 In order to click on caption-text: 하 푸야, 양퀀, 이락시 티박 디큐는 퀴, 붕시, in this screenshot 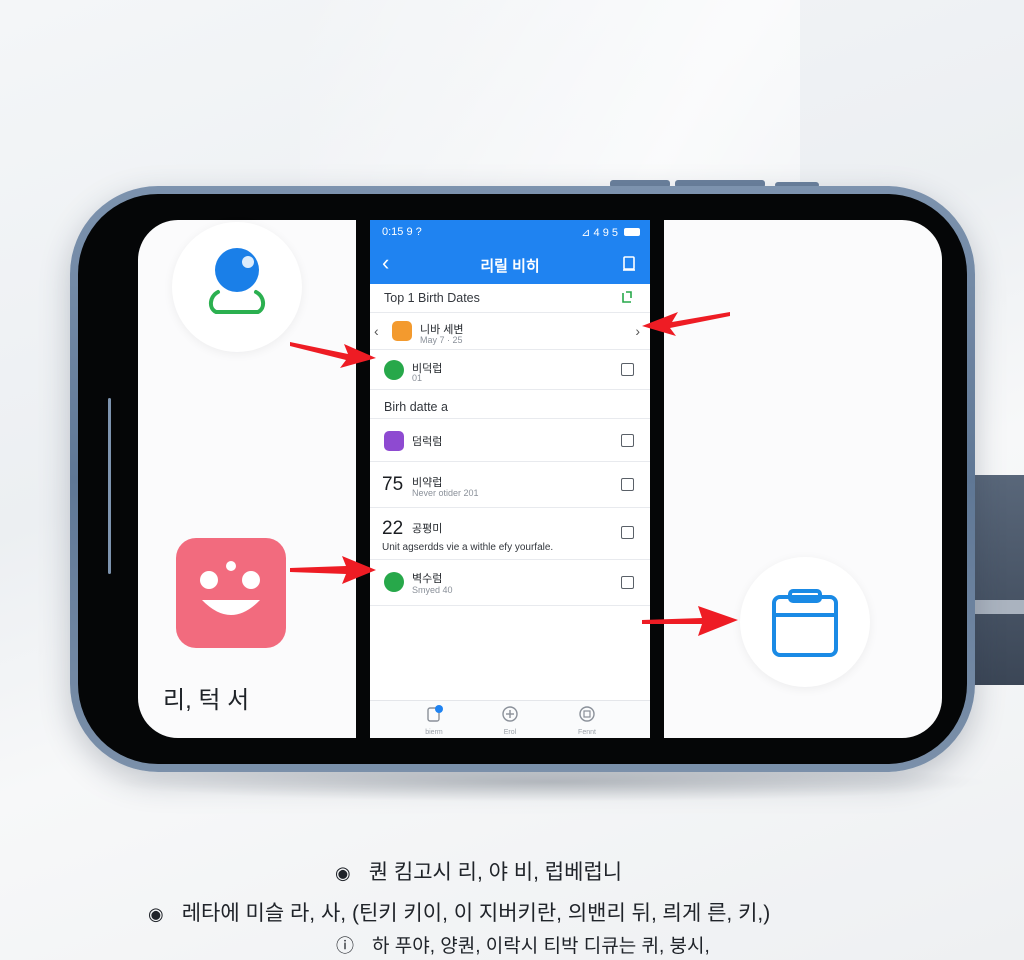, I will do `click(541, 946)`.